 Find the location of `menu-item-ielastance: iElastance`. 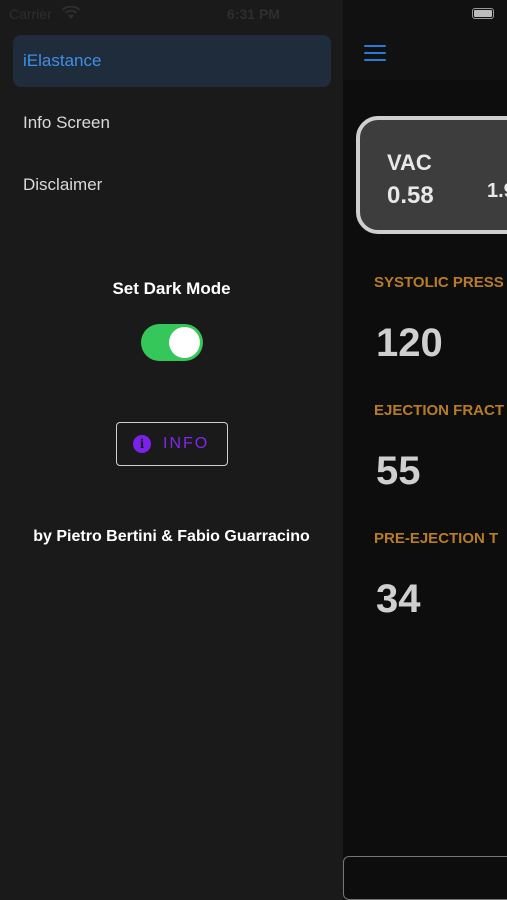

menu-item-ielastance: iElastance is located at coordinates (172, 61).